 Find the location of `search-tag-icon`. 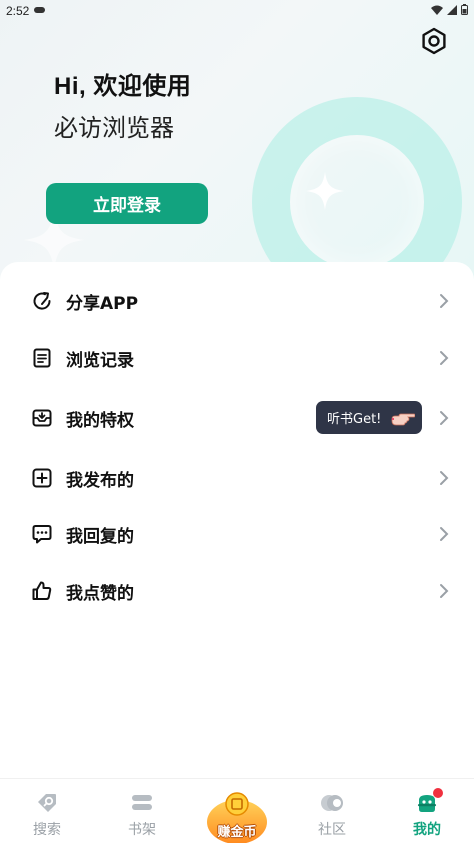

search-tag-icon is located at coordinates (47, 803).